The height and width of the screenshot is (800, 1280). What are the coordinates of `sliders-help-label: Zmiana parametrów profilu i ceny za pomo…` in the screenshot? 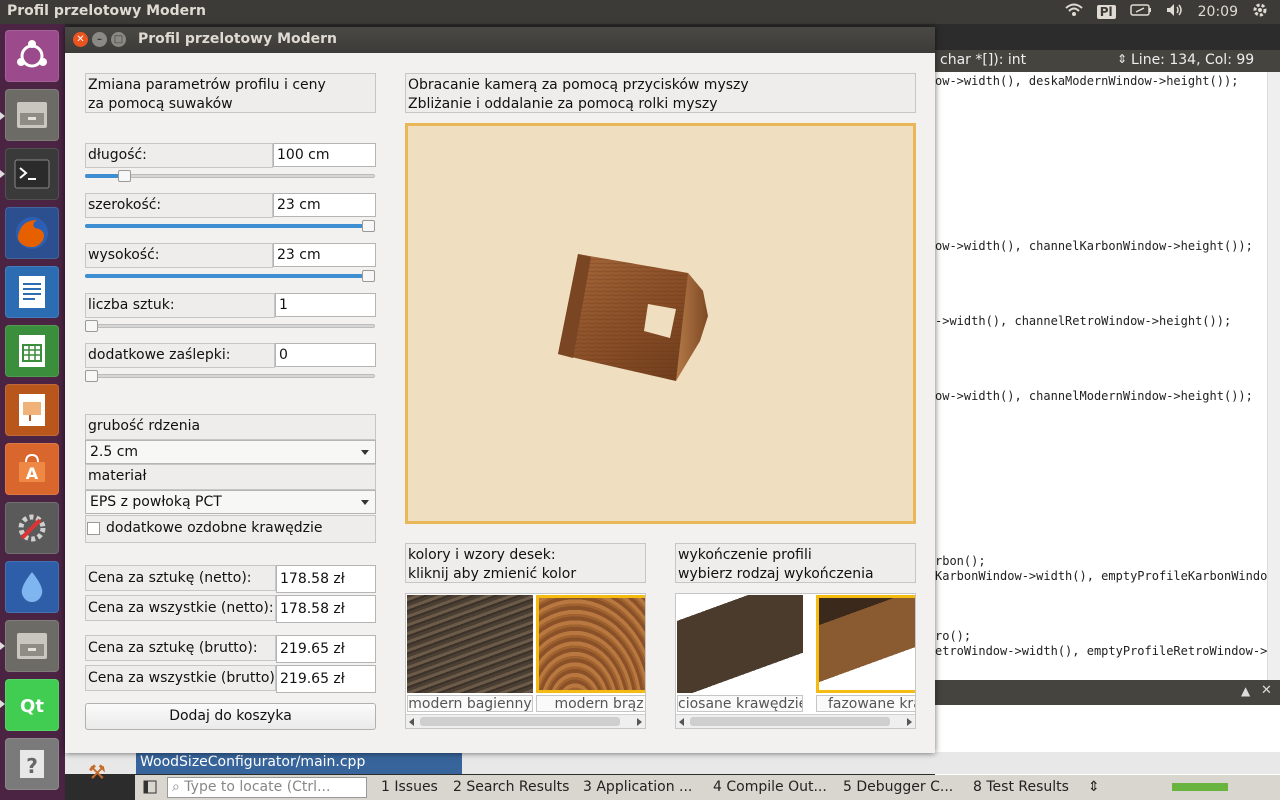 It's located at (230, 93).